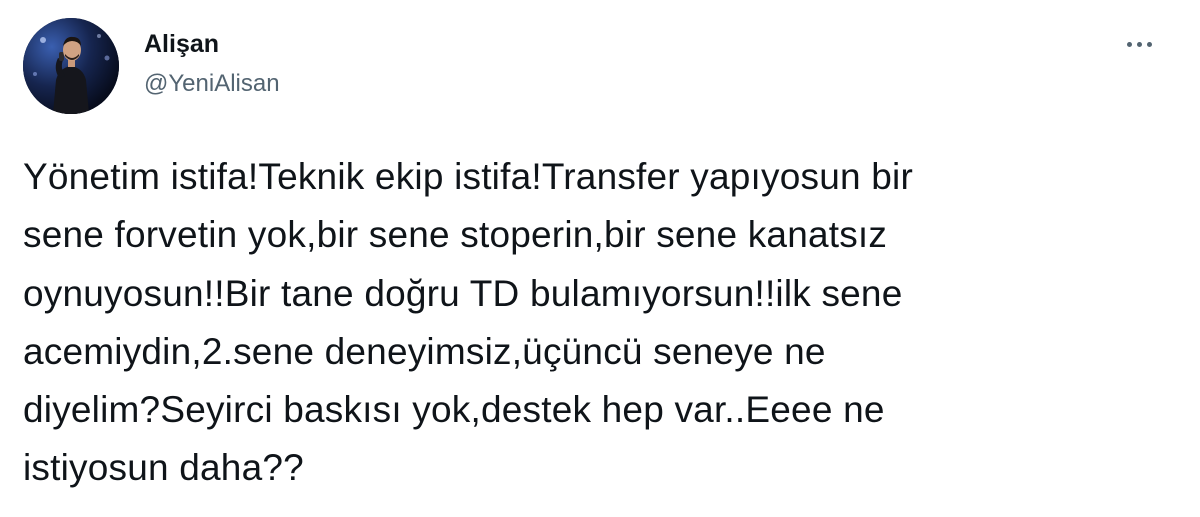 The height and width of the screenshot is (517, 1200). I want to click on tweet-text-line: istiyosun daha??, so click(163, 468).